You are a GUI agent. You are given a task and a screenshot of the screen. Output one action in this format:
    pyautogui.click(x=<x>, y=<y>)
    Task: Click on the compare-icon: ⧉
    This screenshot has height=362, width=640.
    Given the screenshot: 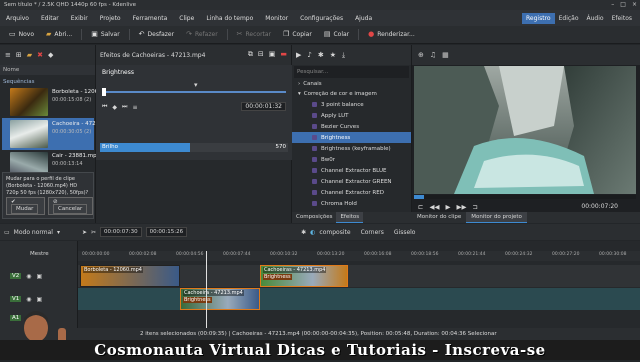 What is the action you would take?
    pyautogui.click(x=250, y=54)
    